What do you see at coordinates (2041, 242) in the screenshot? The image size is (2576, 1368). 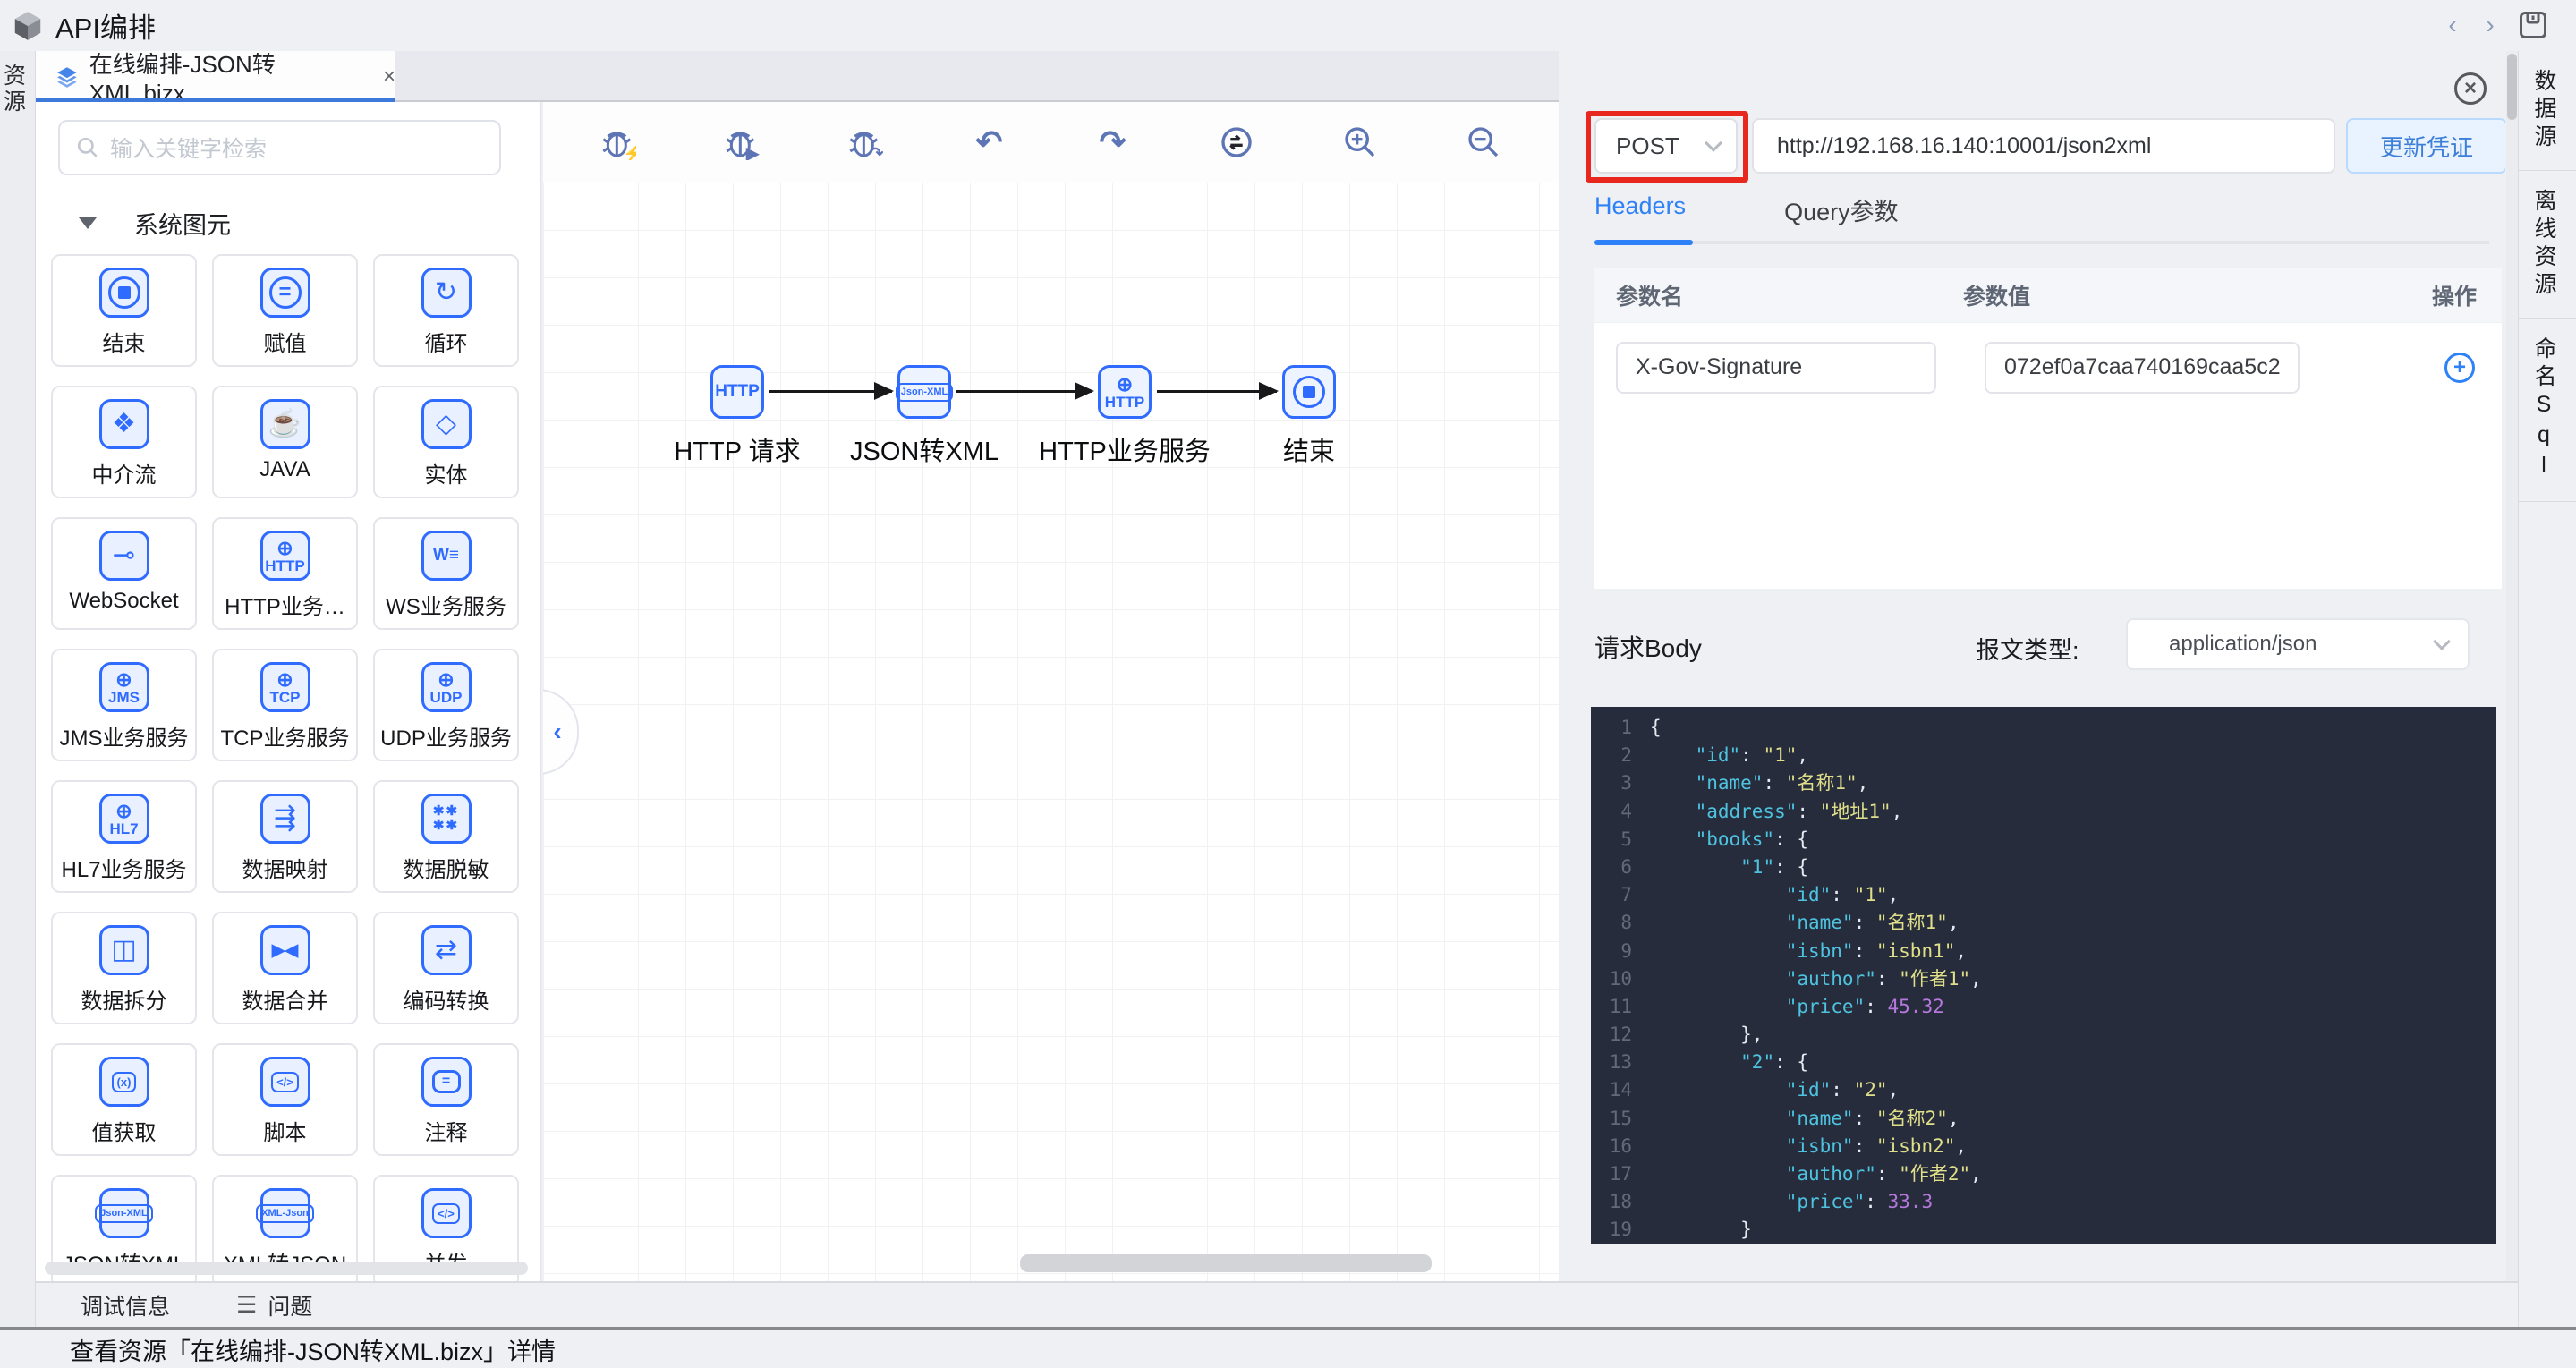 I see `tabs-track` at bounding box center [2041, 242].